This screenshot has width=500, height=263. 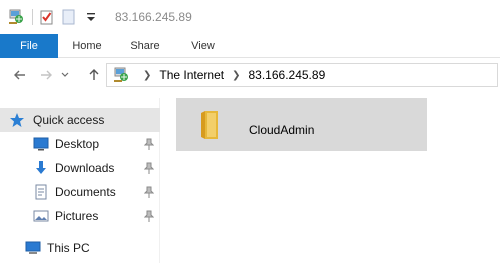 What do you see at coordinates (91, 17) in the screenshot?
I see `customize-dropdown-icon` at bounding box center [91, 17].